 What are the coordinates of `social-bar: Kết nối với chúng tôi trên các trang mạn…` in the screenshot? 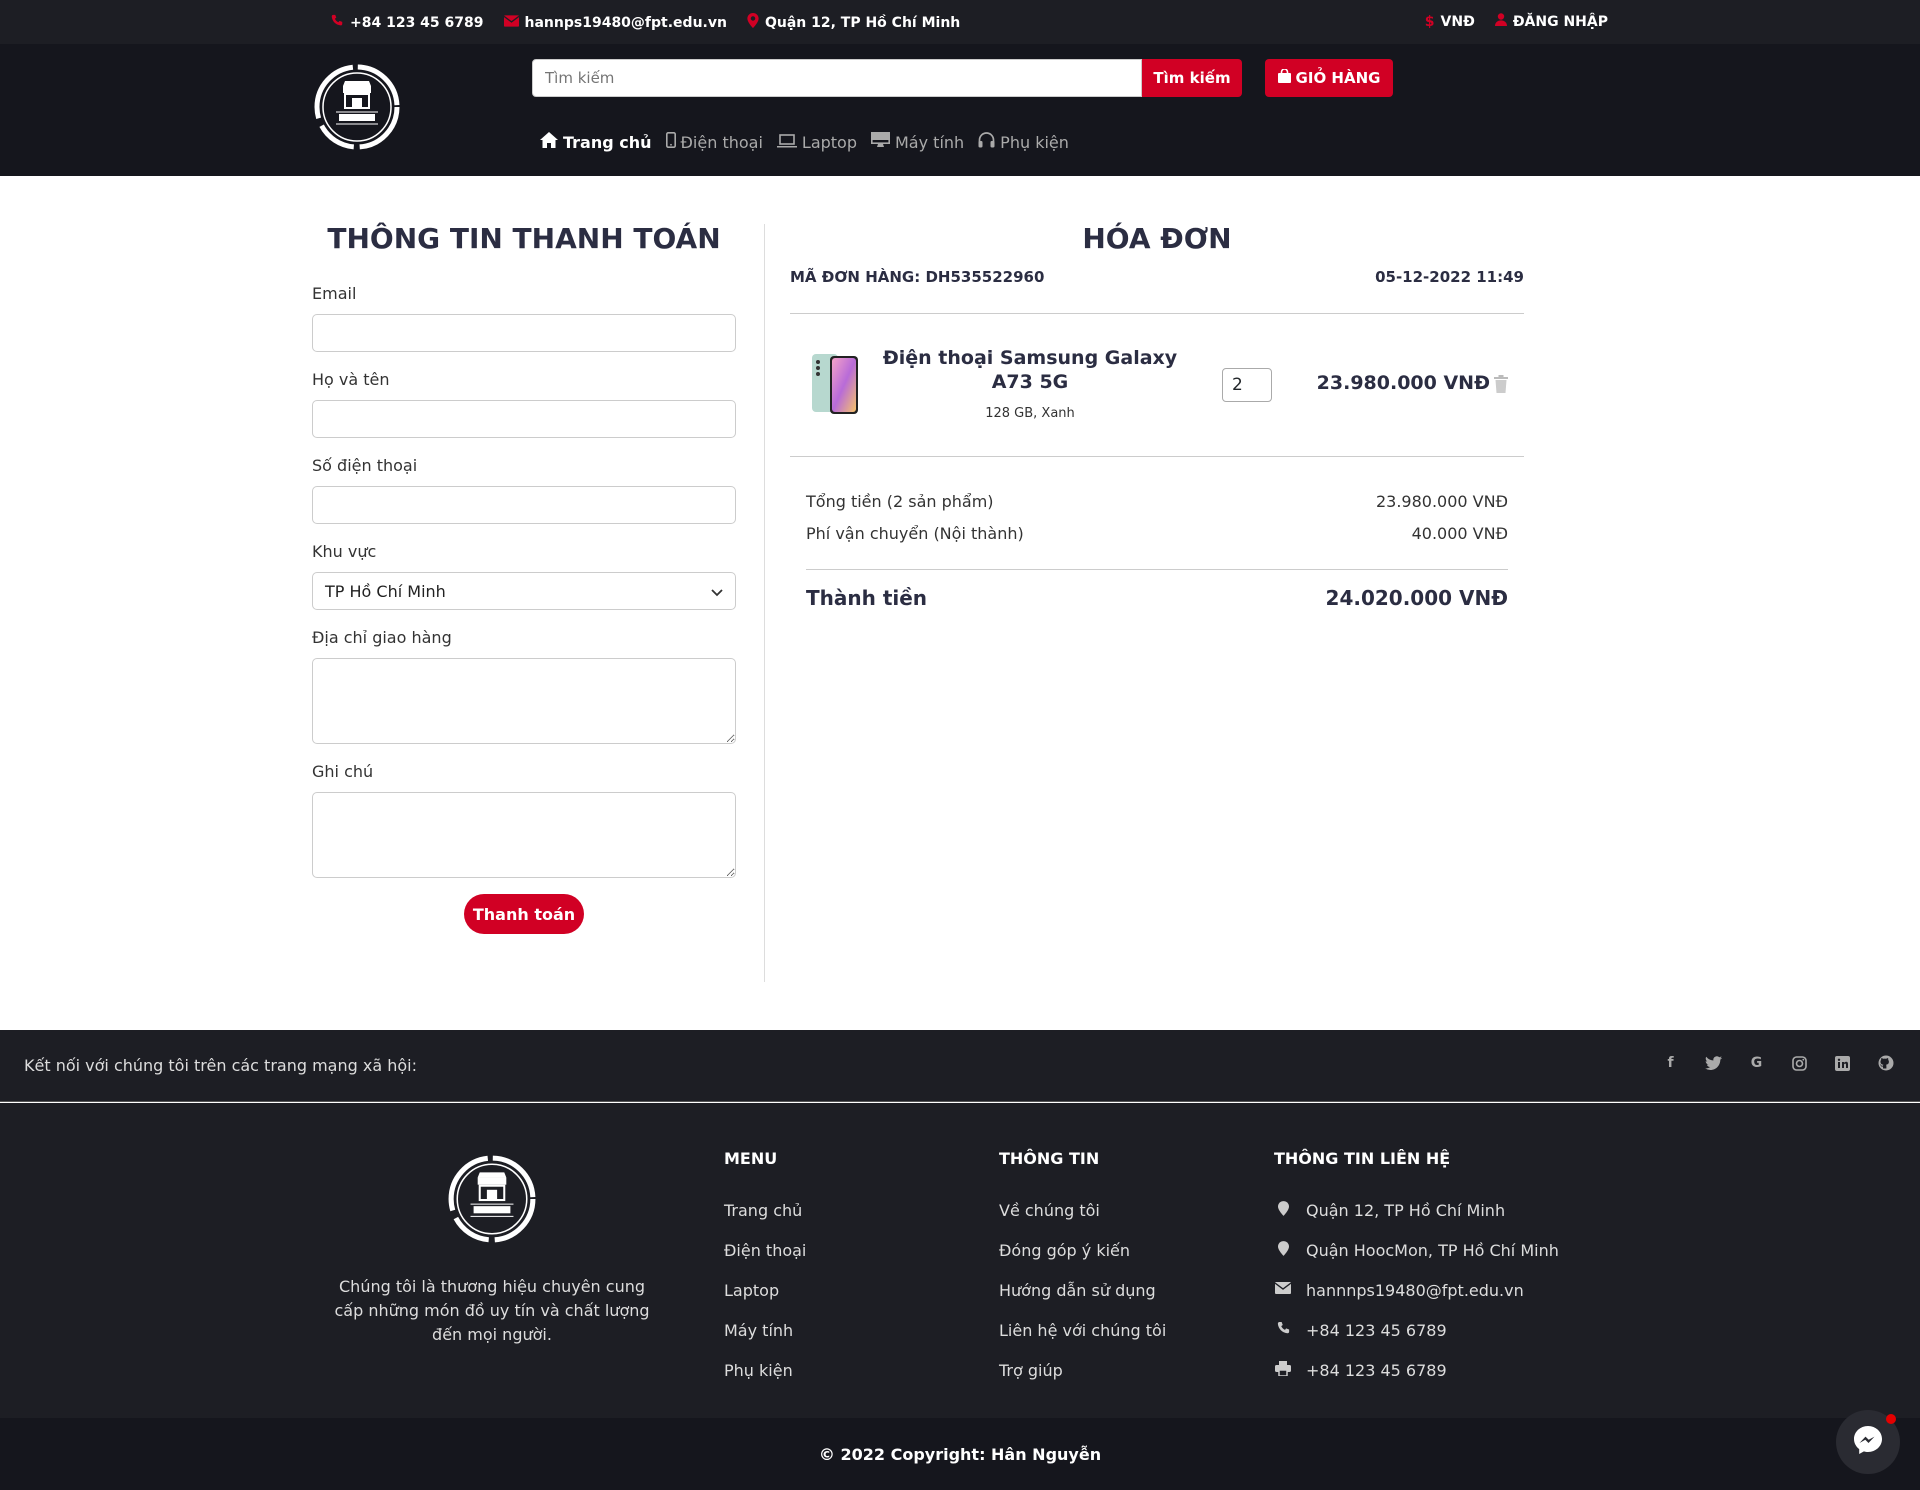 It's located at (960, 1066).